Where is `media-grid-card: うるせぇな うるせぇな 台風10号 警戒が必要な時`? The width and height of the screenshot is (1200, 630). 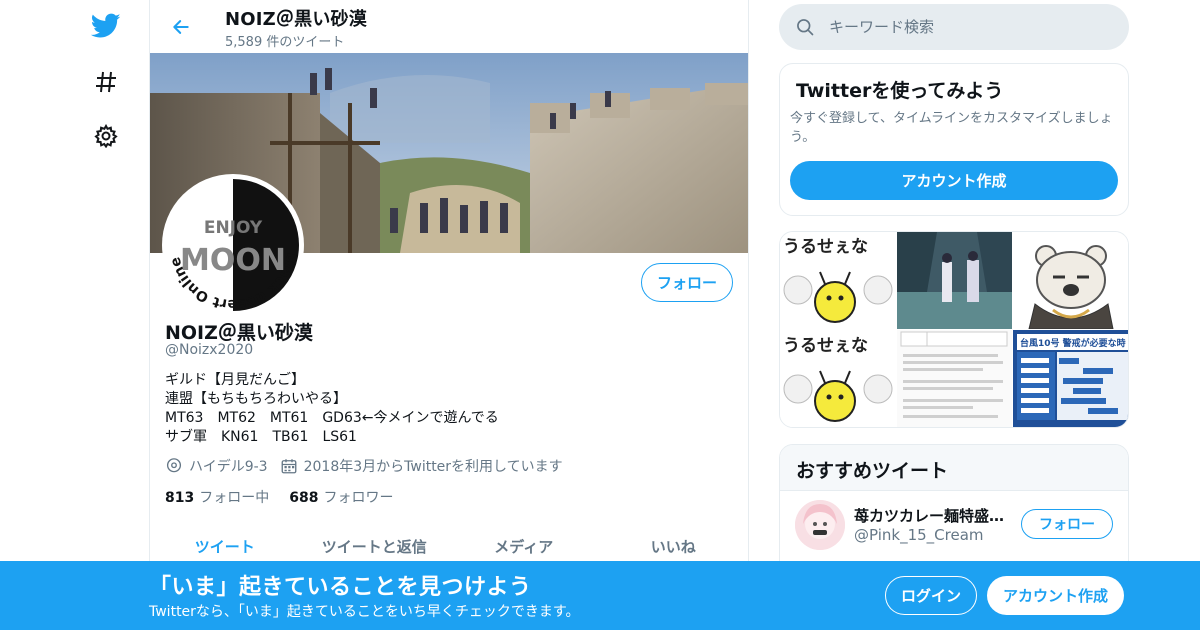
media-grid-card: うるせぇな うるせぇな 台風10号 警戒が必要な時 is located at coordinates (954, 329).